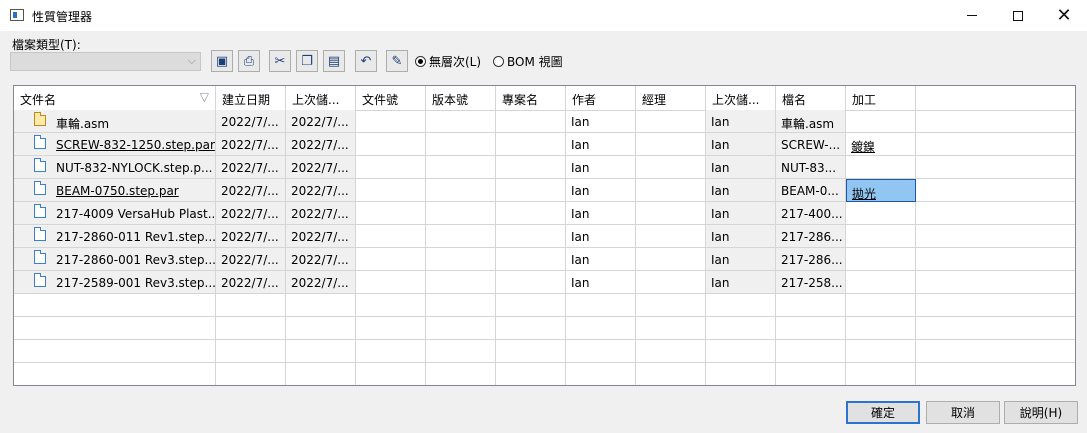 Image resolution: width=1087 pixels, height=433 pixels. I want to click on column-header-process: 加工, so click(881, 98).